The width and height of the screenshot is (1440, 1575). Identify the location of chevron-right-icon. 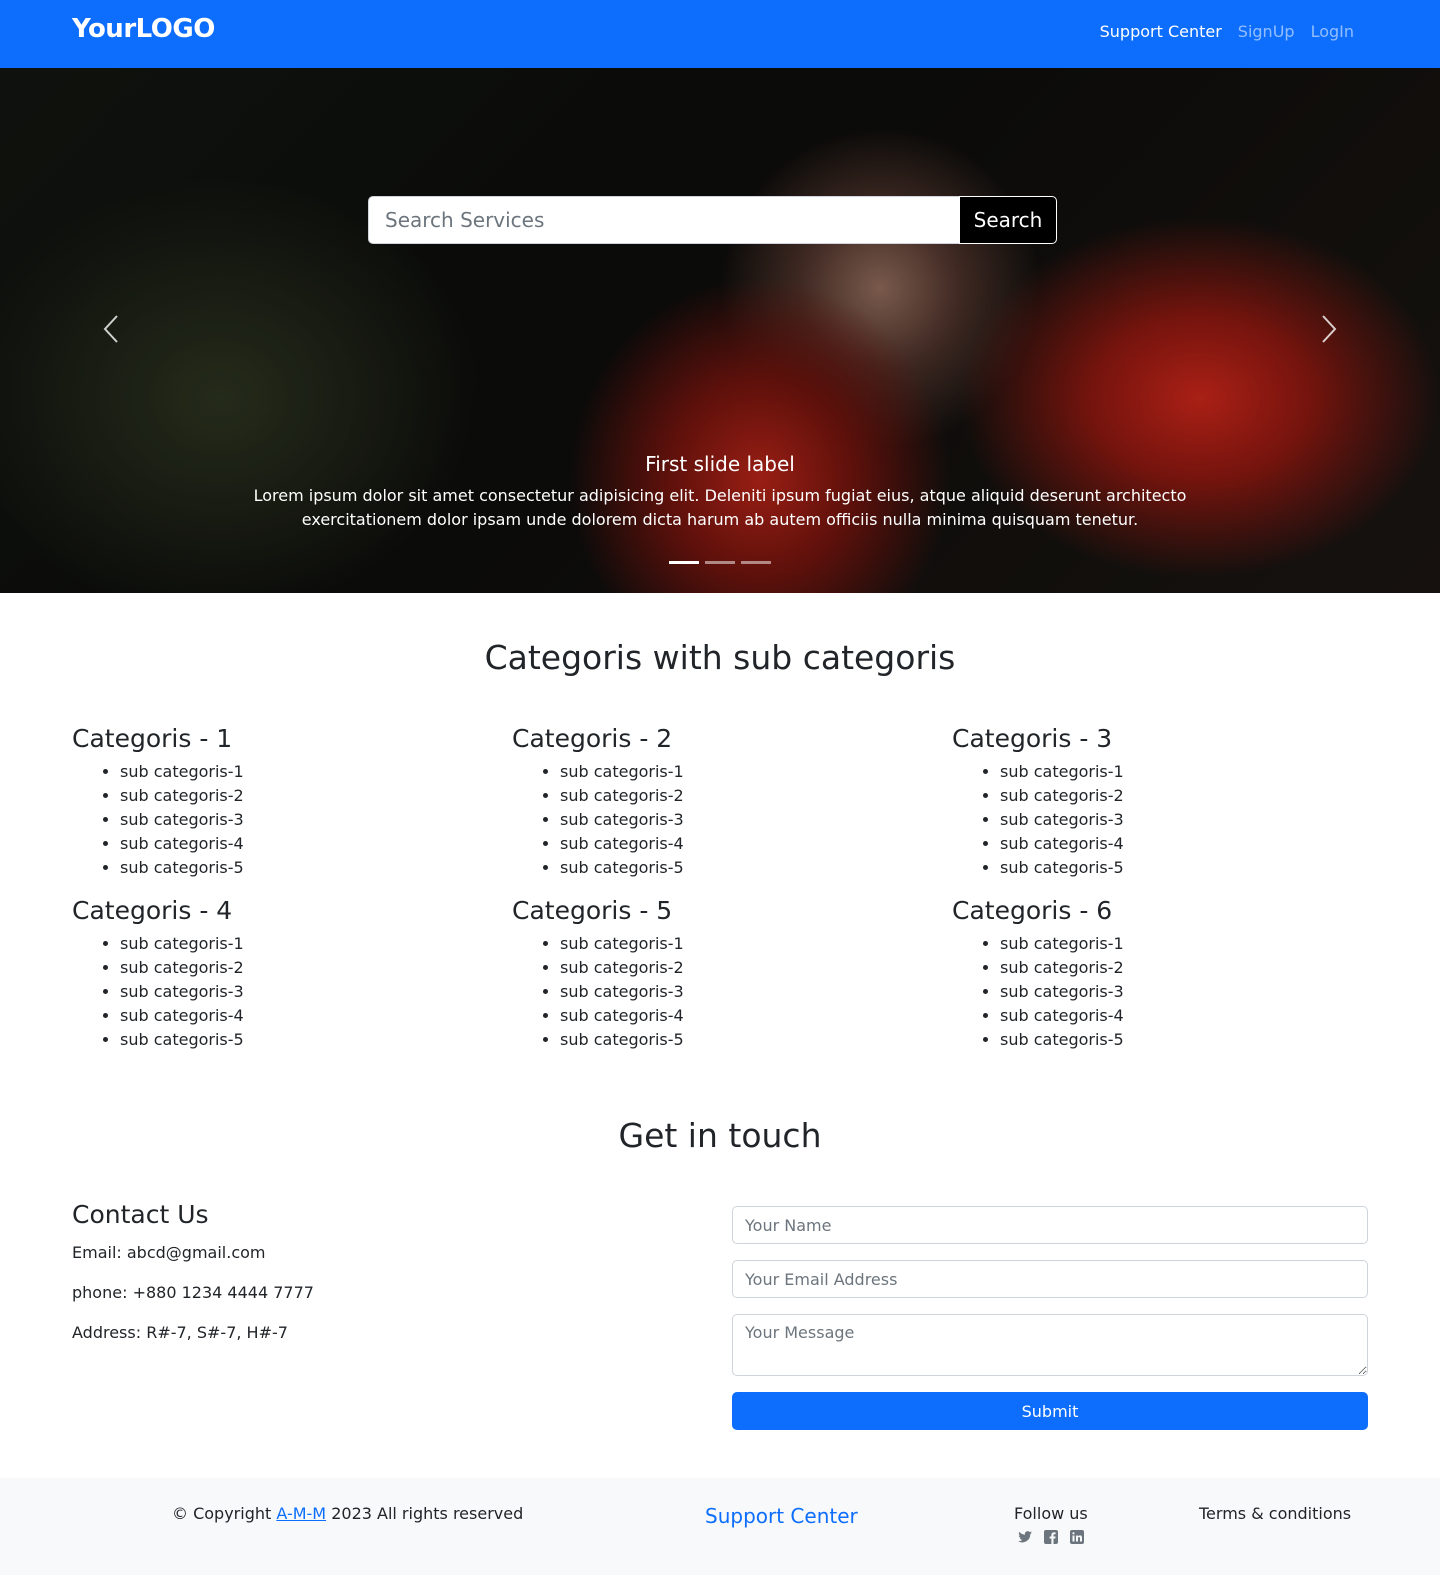
(1329, 329).